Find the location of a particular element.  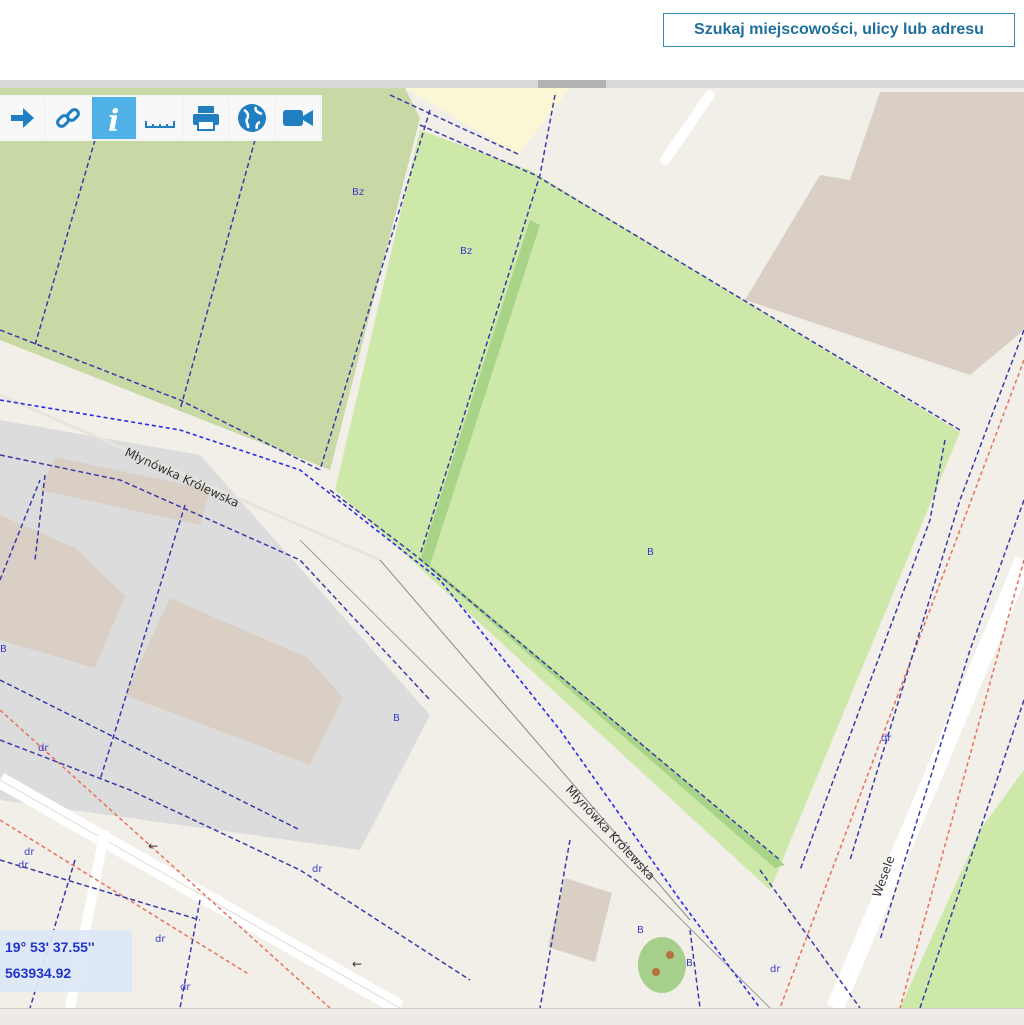

coordinate-y: 563934.92 is located at coordinates (38, 973).